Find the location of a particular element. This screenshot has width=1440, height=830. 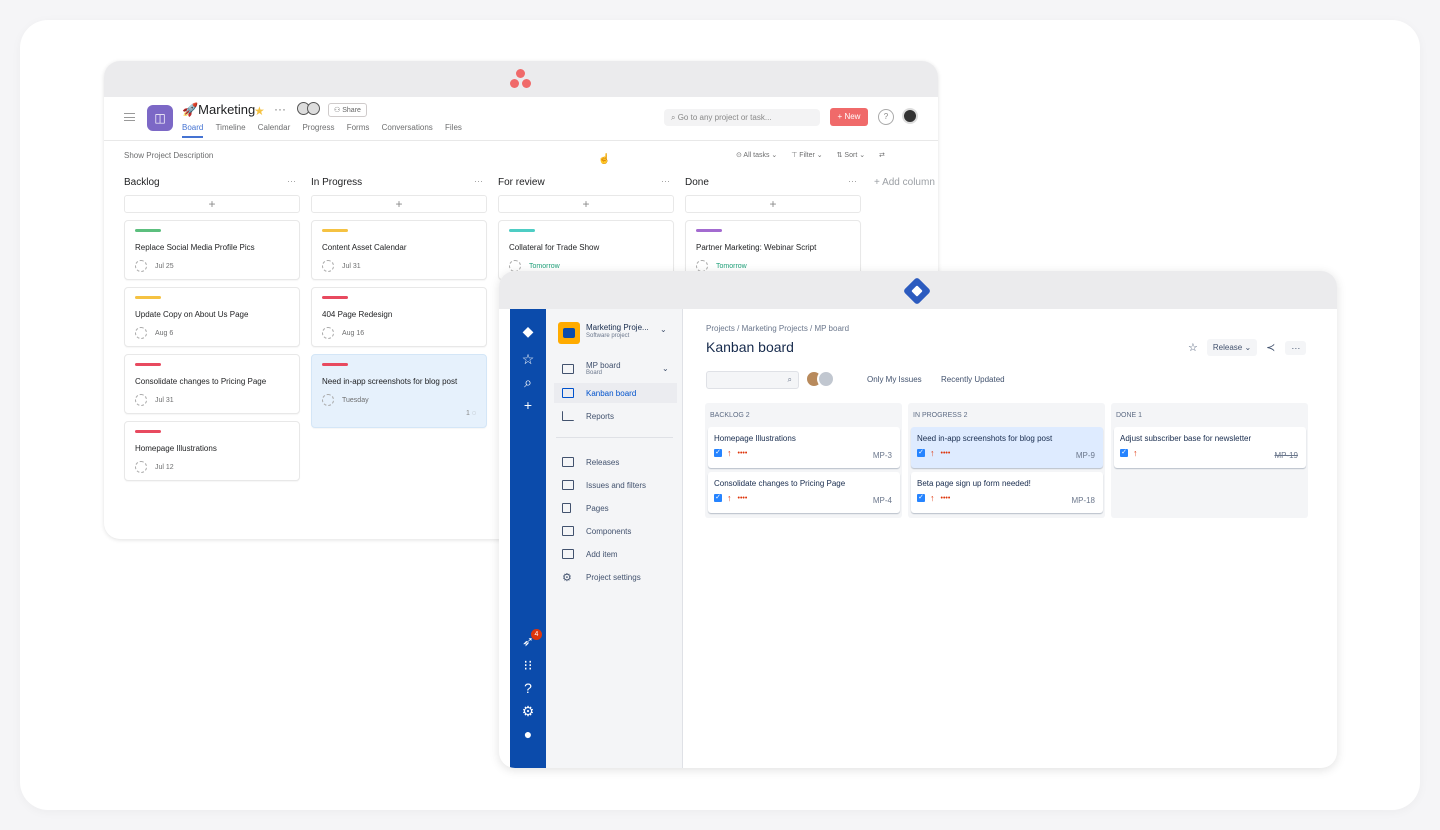

breadcrumb: Projects / Marketing Projects / MP board is located at coordinates (777, 328).